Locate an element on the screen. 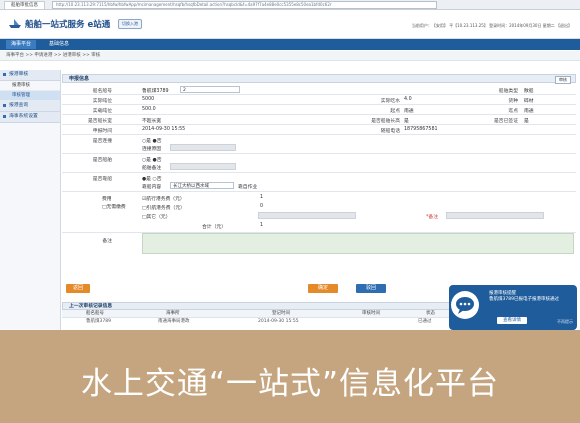 The height and width of the screenshot is (423, 580). phone-value: 18795867581 is located at coordinates (421, 129).